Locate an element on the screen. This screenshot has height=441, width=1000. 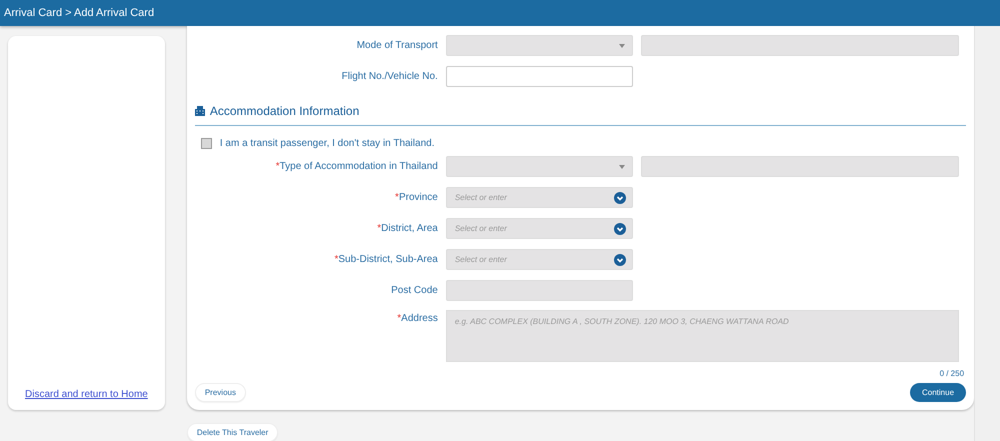
breadcrumb: Arrival Card > Add Arrival Card is located at coordinates (79, 13).